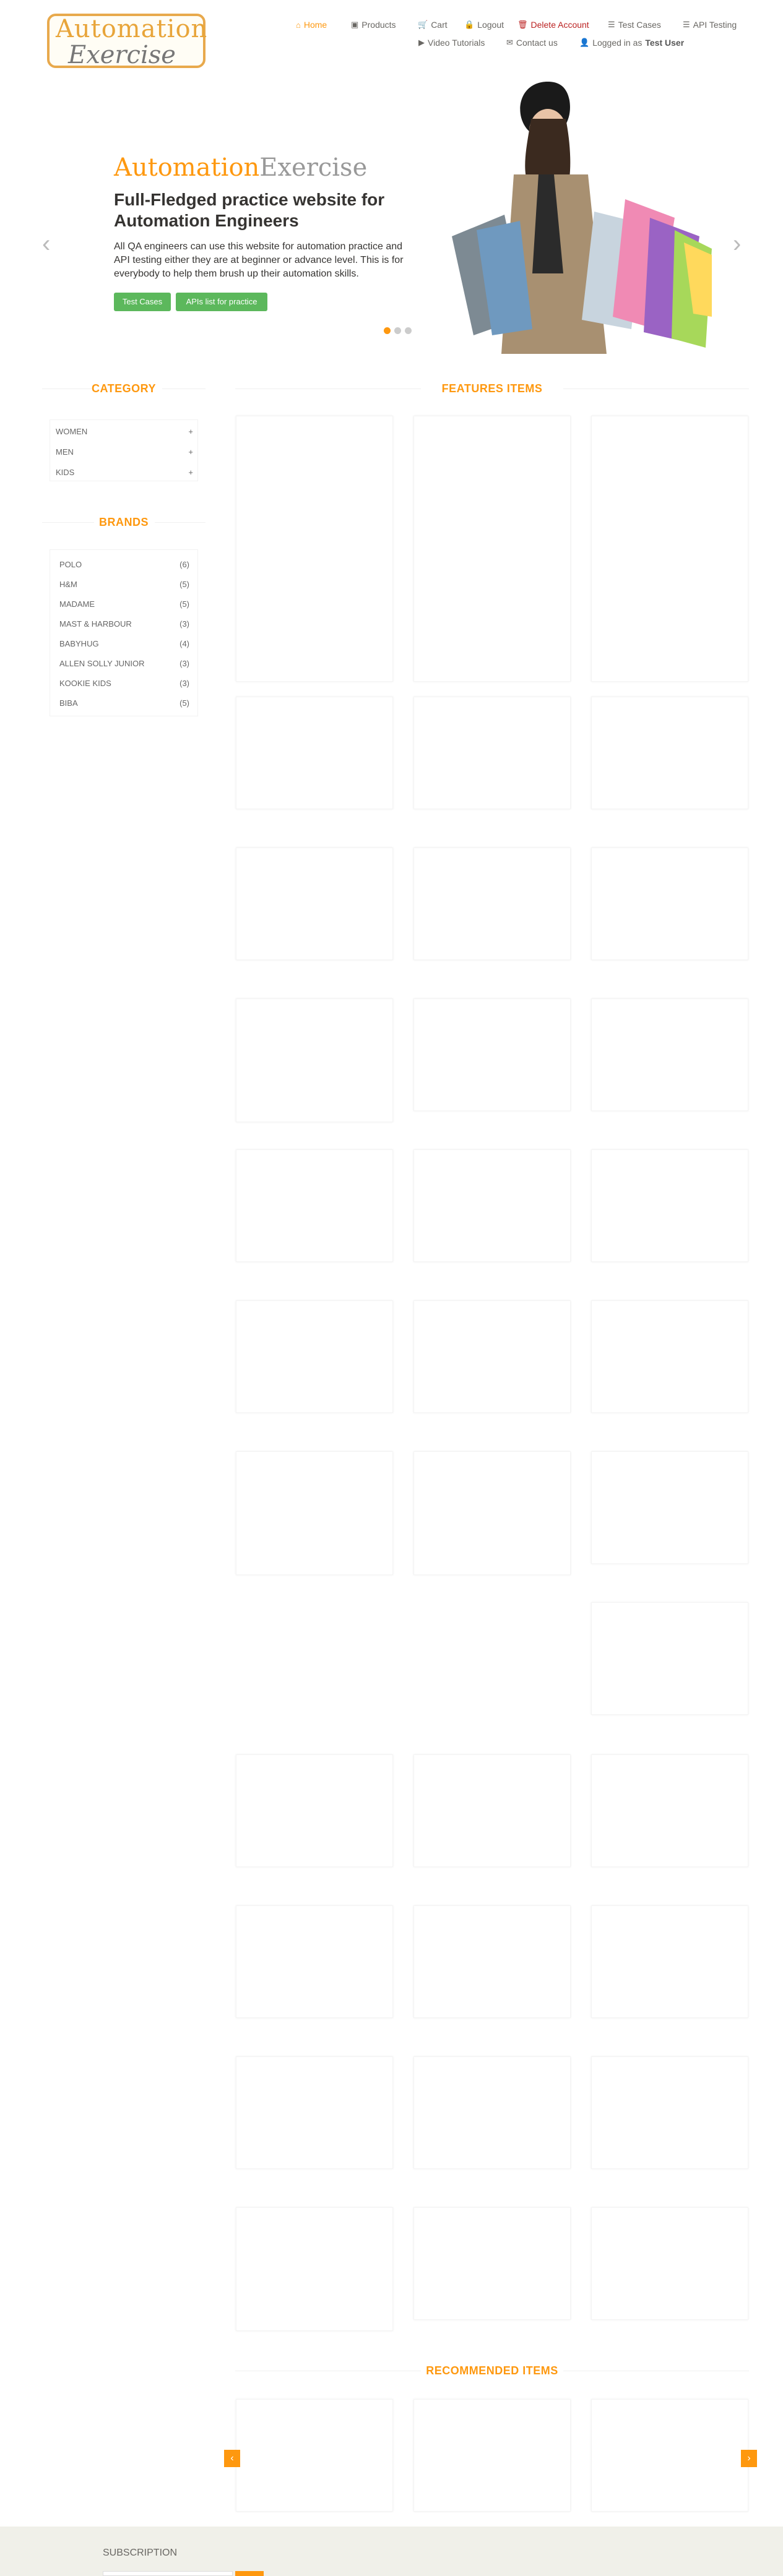 The width and height of the screenshot is (783, 2576). Describe the element at coordinates (737, 244) in the screenshot. I see `carousel-next-arrow: ›` at that location.